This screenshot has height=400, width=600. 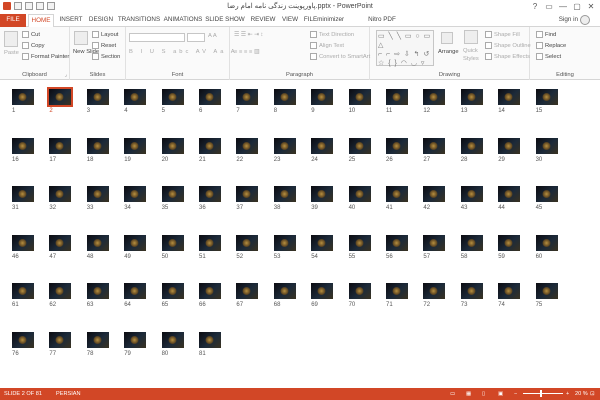 I want to click on slide-thumbnail: 69, so click(x=322, y=295).